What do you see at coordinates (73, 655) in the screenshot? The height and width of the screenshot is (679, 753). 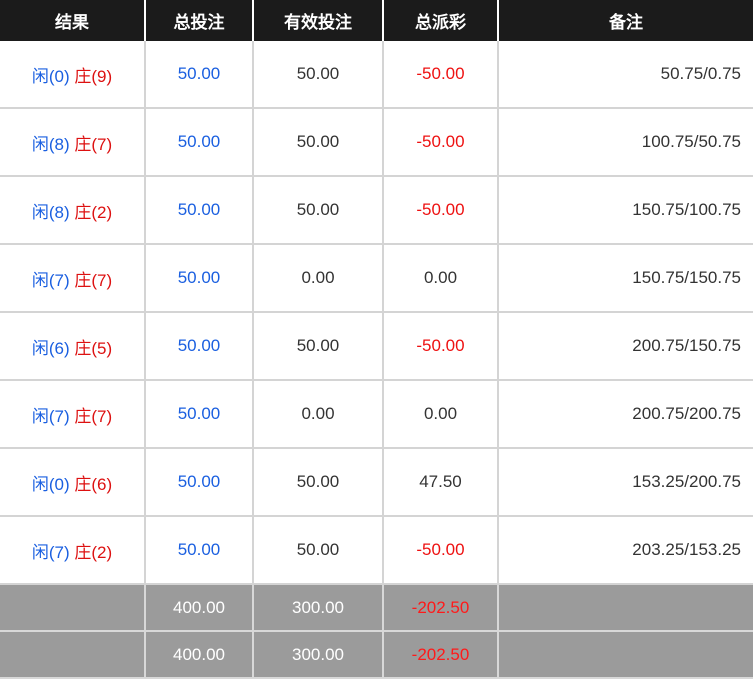 I see `total-label` at bounding box center [73, 655].